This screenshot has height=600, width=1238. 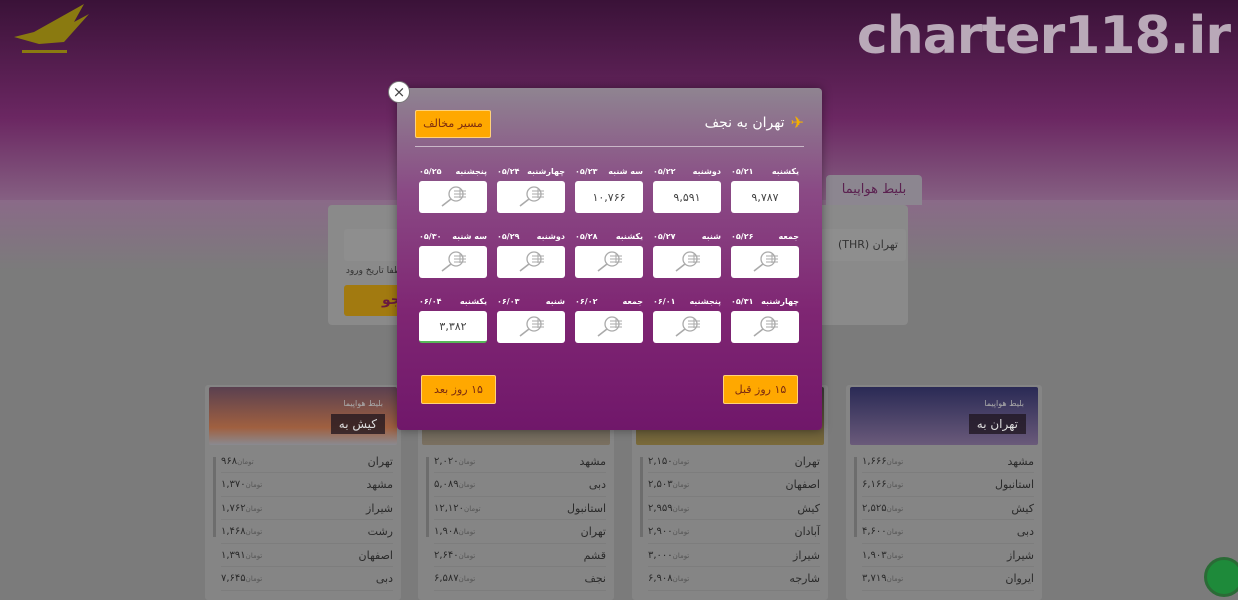 What do you see at coordinates (379, 508) in the screenshot?
I see `city-name: شیراز` at bounding box center [379, 508].